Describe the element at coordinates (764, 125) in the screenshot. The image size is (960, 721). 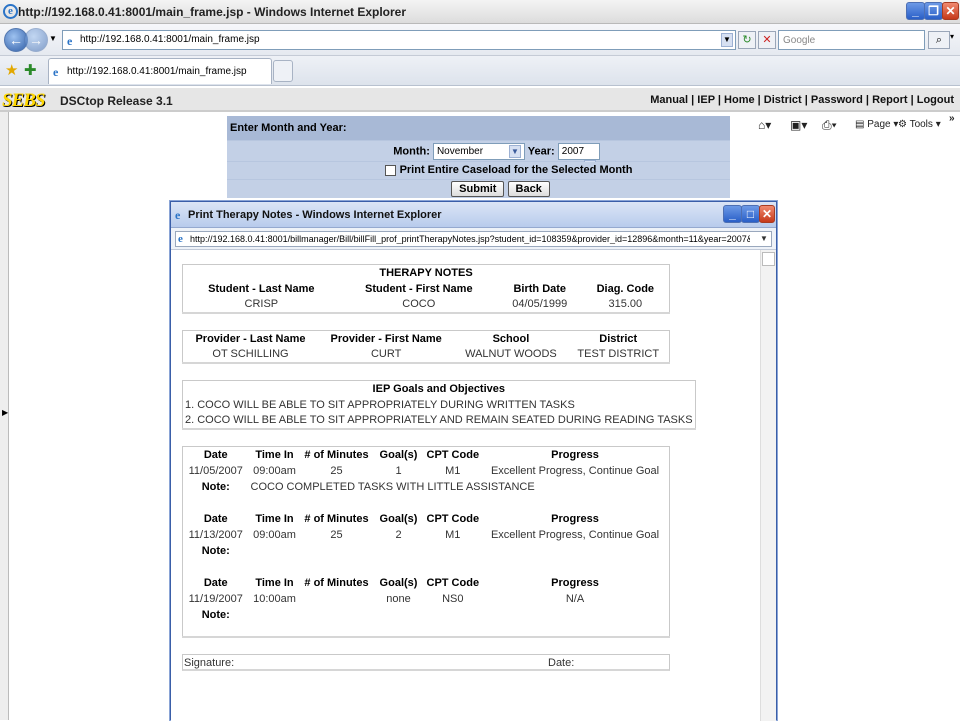
I see `home-icon: ⌂▾` at that location.